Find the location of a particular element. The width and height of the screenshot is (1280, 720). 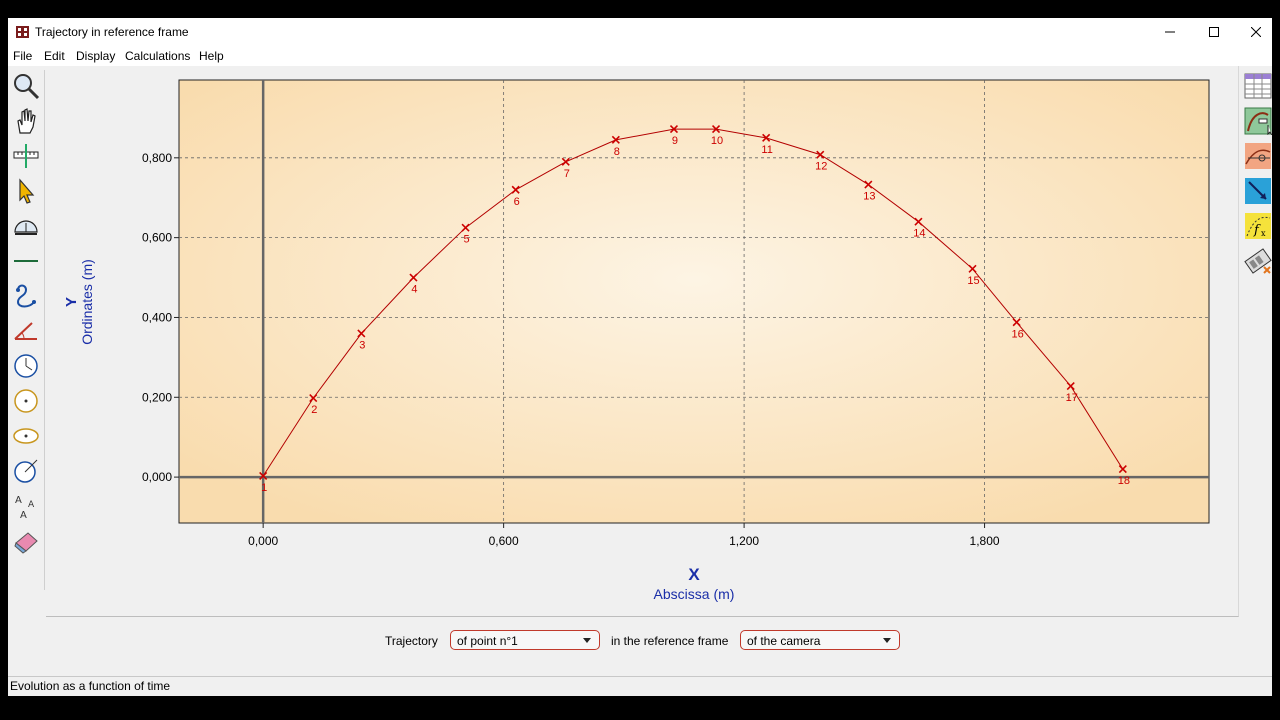

magnifier-icon is located at coordinates (27, 87).